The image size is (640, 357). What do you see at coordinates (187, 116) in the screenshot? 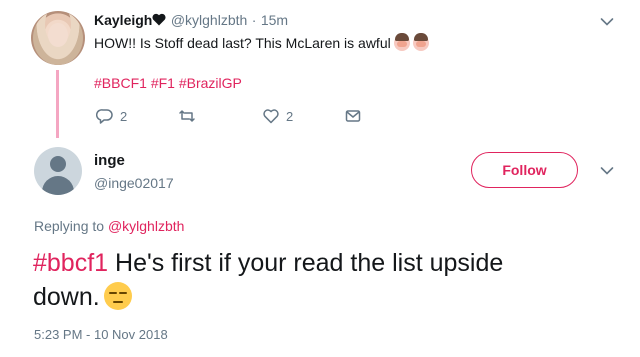
I see `retweet-icon` at bounding box center [187, 116].